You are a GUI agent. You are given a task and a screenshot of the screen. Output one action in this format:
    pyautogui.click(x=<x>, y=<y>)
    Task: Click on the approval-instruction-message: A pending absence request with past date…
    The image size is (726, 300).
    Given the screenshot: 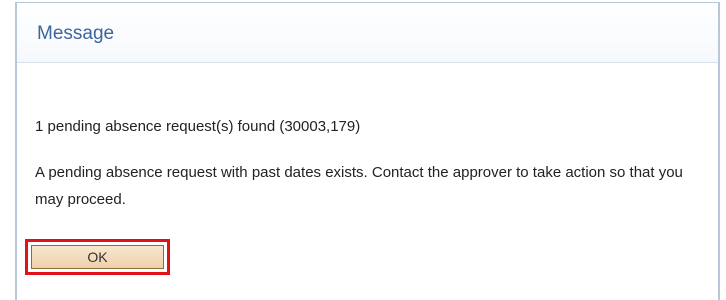 What is the action you would take?
    pyautogui.click(x=359, y=186)
    